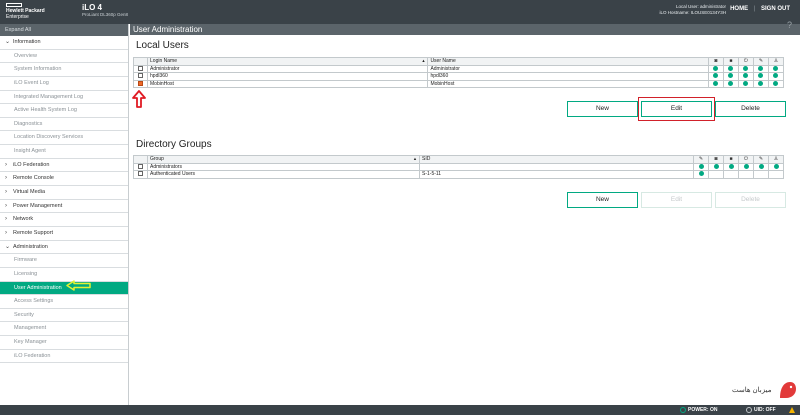  I want to click on status-bar: POWER: ON UID: OFF, so click(400, 410).